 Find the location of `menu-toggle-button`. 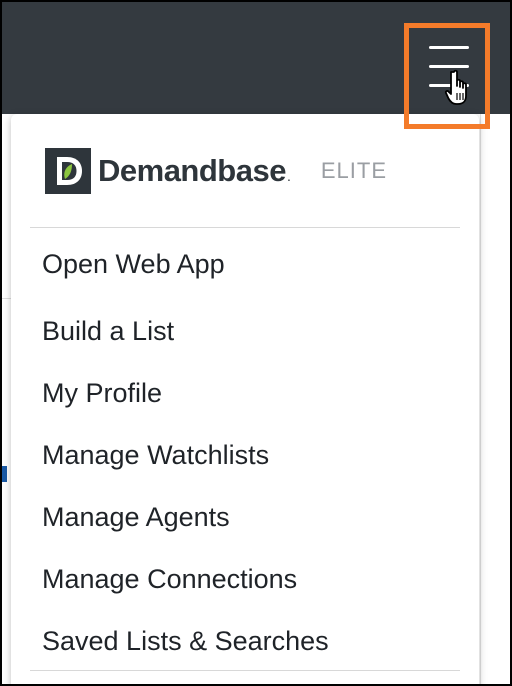

menu-toggle-button is located at coordinates (447, 76).